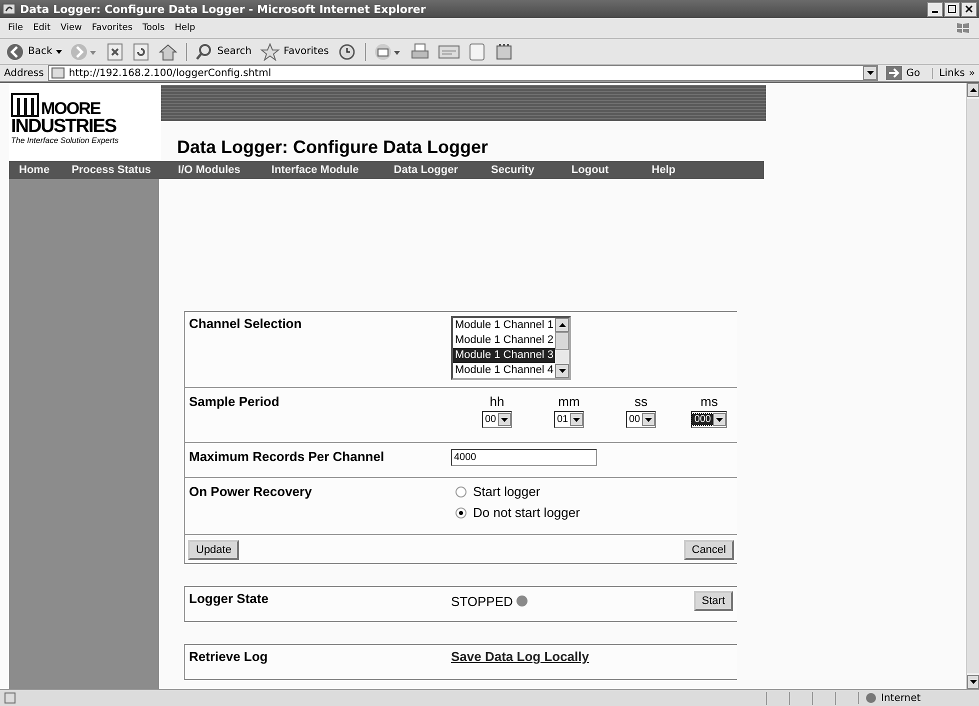 The image size is (979, 706). Describe the element at coordinates (905, 73) in the screenshot. I see `go-button: Go` at that location.